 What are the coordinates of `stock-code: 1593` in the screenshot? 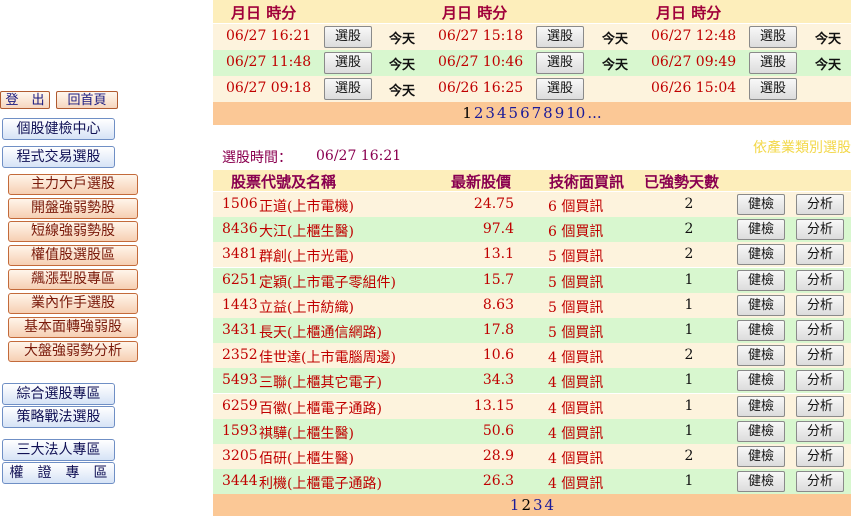 It's located at (240, 431).